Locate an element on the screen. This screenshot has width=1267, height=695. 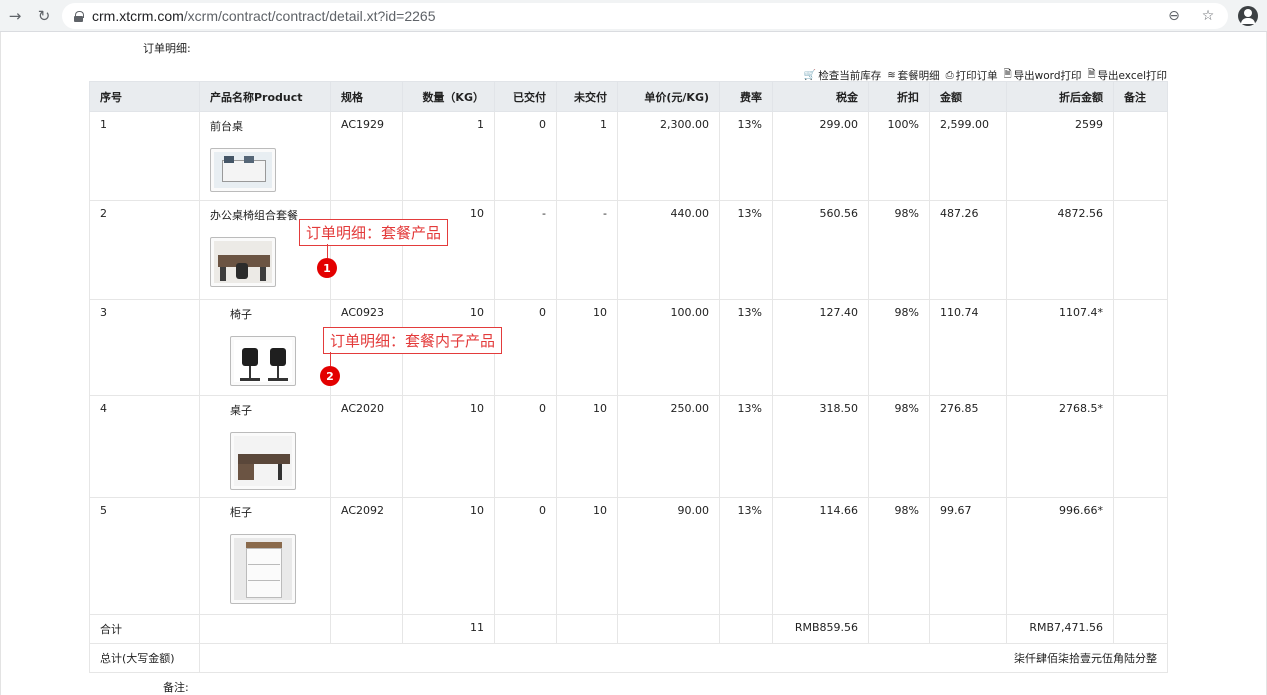
zoom-icon: ⊖ is located at coordinates (1174, 16).